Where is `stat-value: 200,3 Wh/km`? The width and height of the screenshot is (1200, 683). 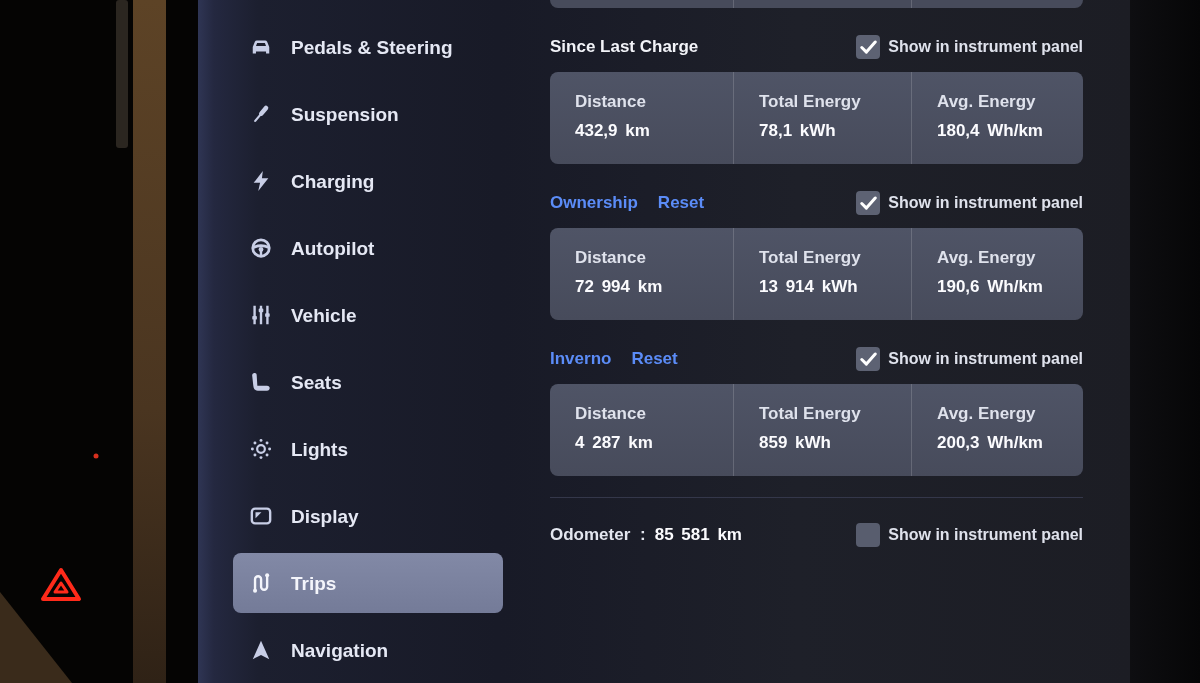
stat-value: 200,3 Wh/km is located at coordinates (990, 443).